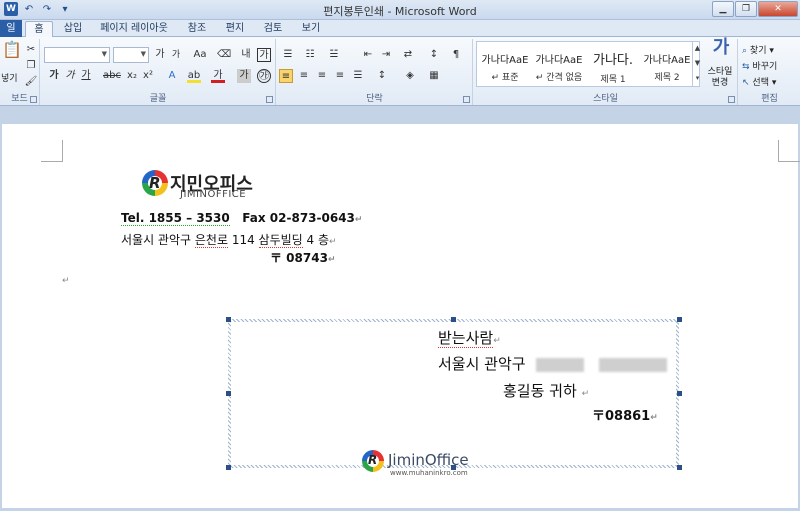 This screenshot has height=511, width=800. What do you see at coordinates (613, 64) in the screenshot?
I see `style-heading-1: 가나다. 제목 1` at bounding box center [613, 64].